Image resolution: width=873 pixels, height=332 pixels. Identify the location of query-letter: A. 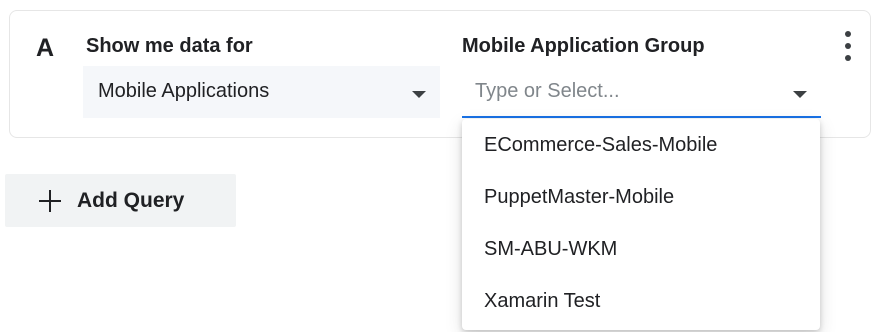
(45, 48).